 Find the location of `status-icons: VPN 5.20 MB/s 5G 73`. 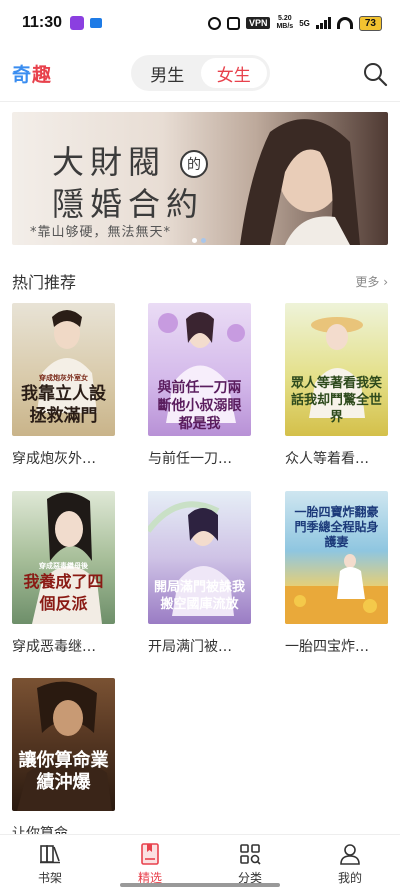

status-icons: VPN 5.20 MB/s 5G 73 is located at coordinates (294, 23).